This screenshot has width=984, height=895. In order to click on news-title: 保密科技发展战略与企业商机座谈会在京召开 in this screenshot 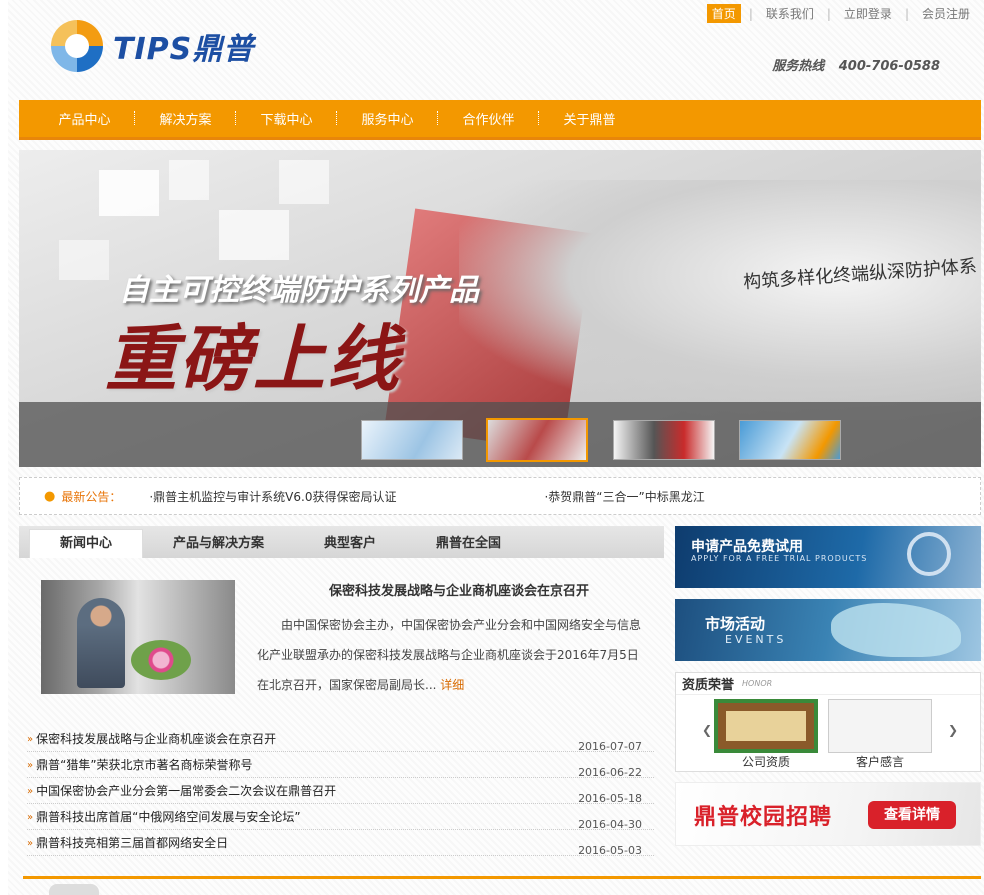, I will do `click(156, 740)`.